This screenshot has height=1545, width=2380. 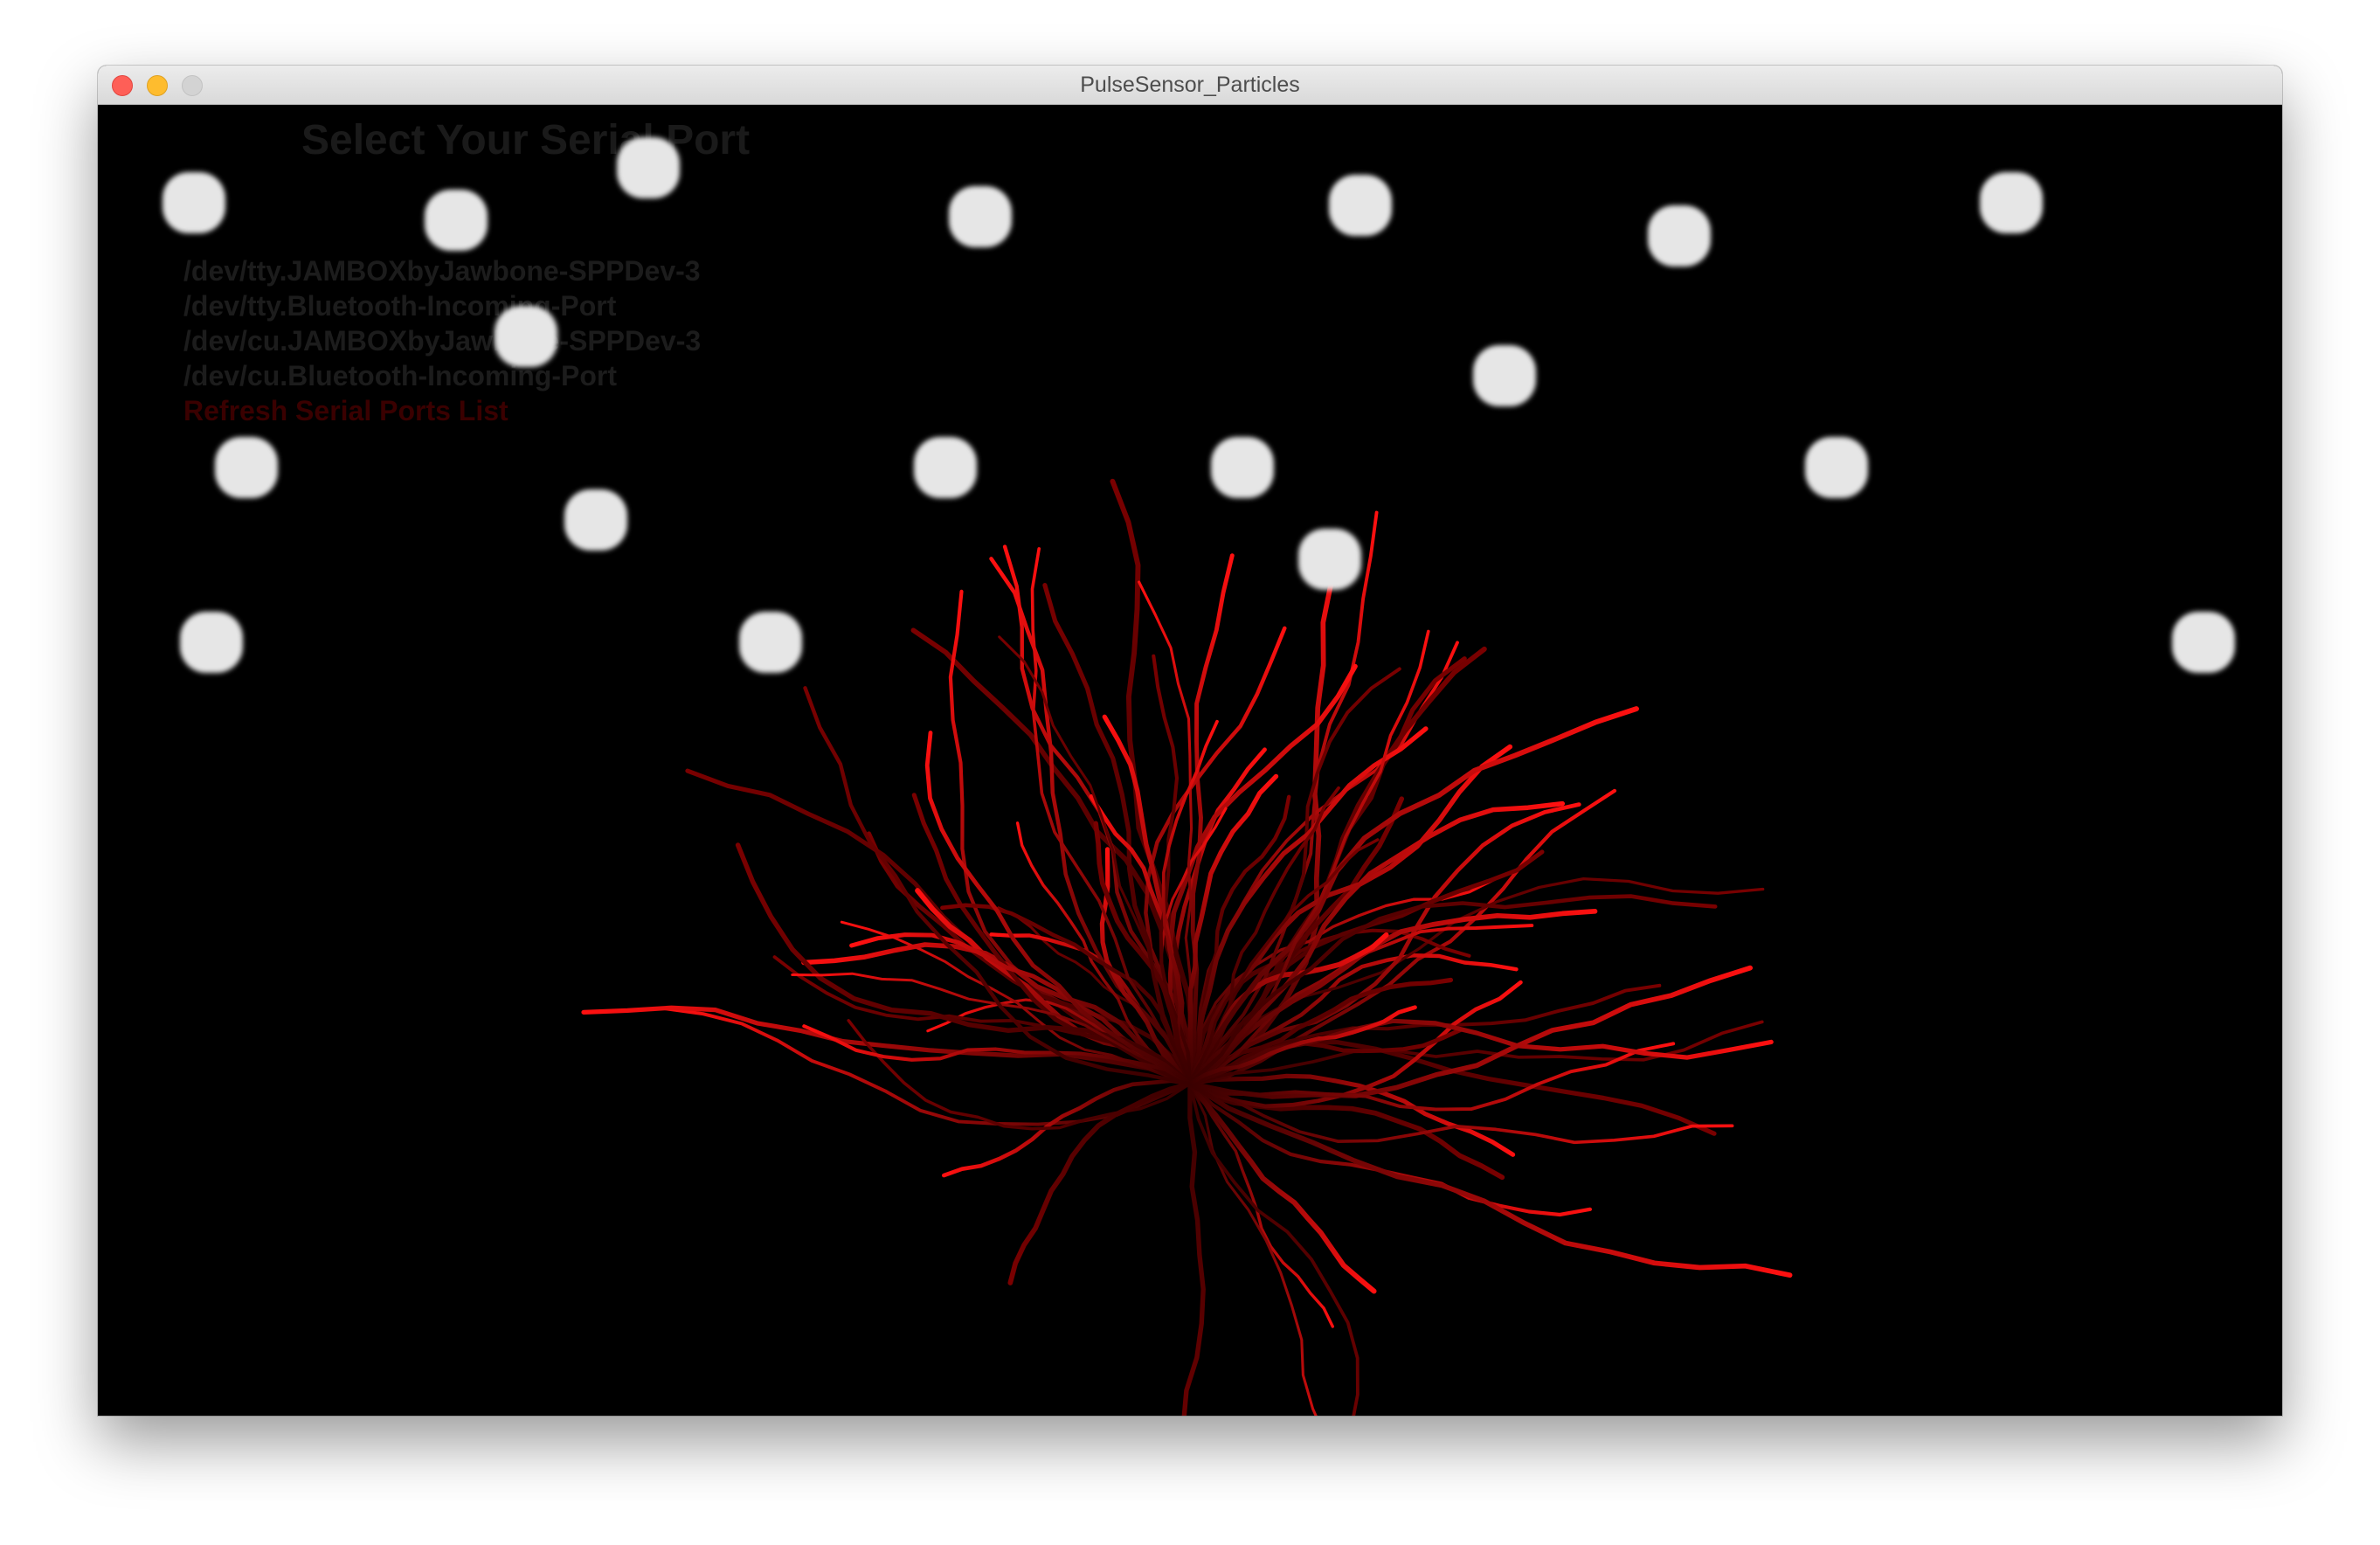 I want to click on title-bar: PulseSensor_Particles, so click(x=1190, y=85).